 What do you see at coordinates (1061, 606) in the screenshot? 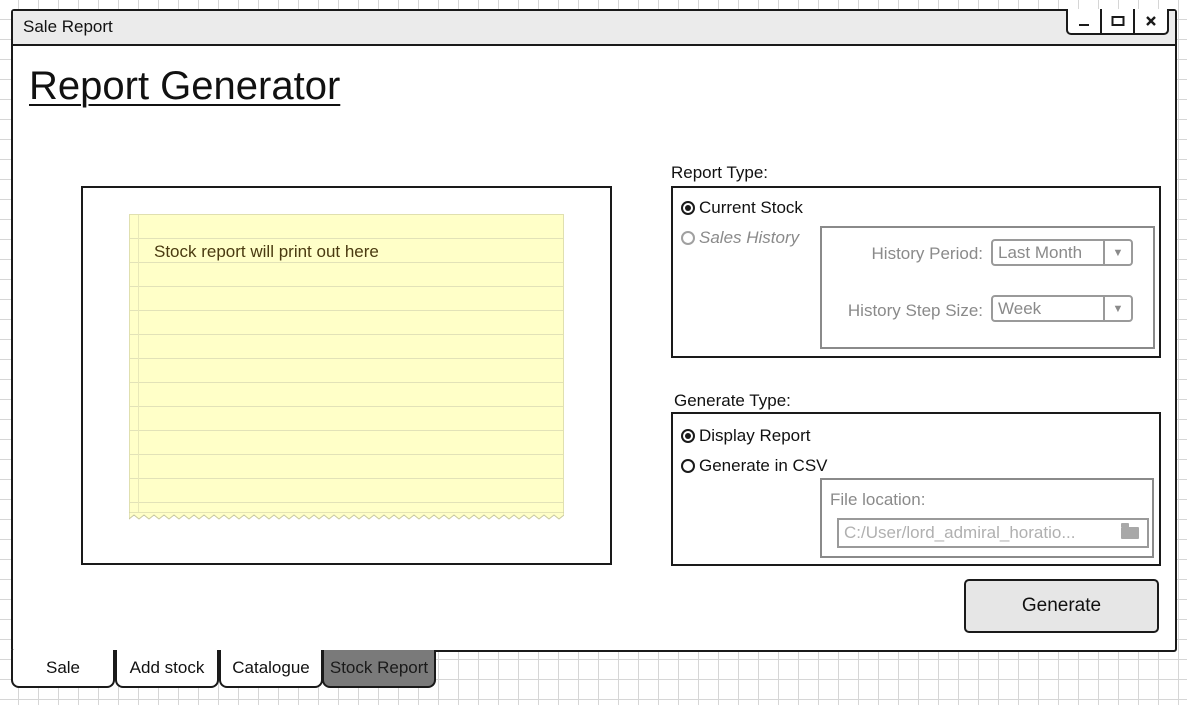
I see `generate-button: Generate` at bounding box center [1061, 606].